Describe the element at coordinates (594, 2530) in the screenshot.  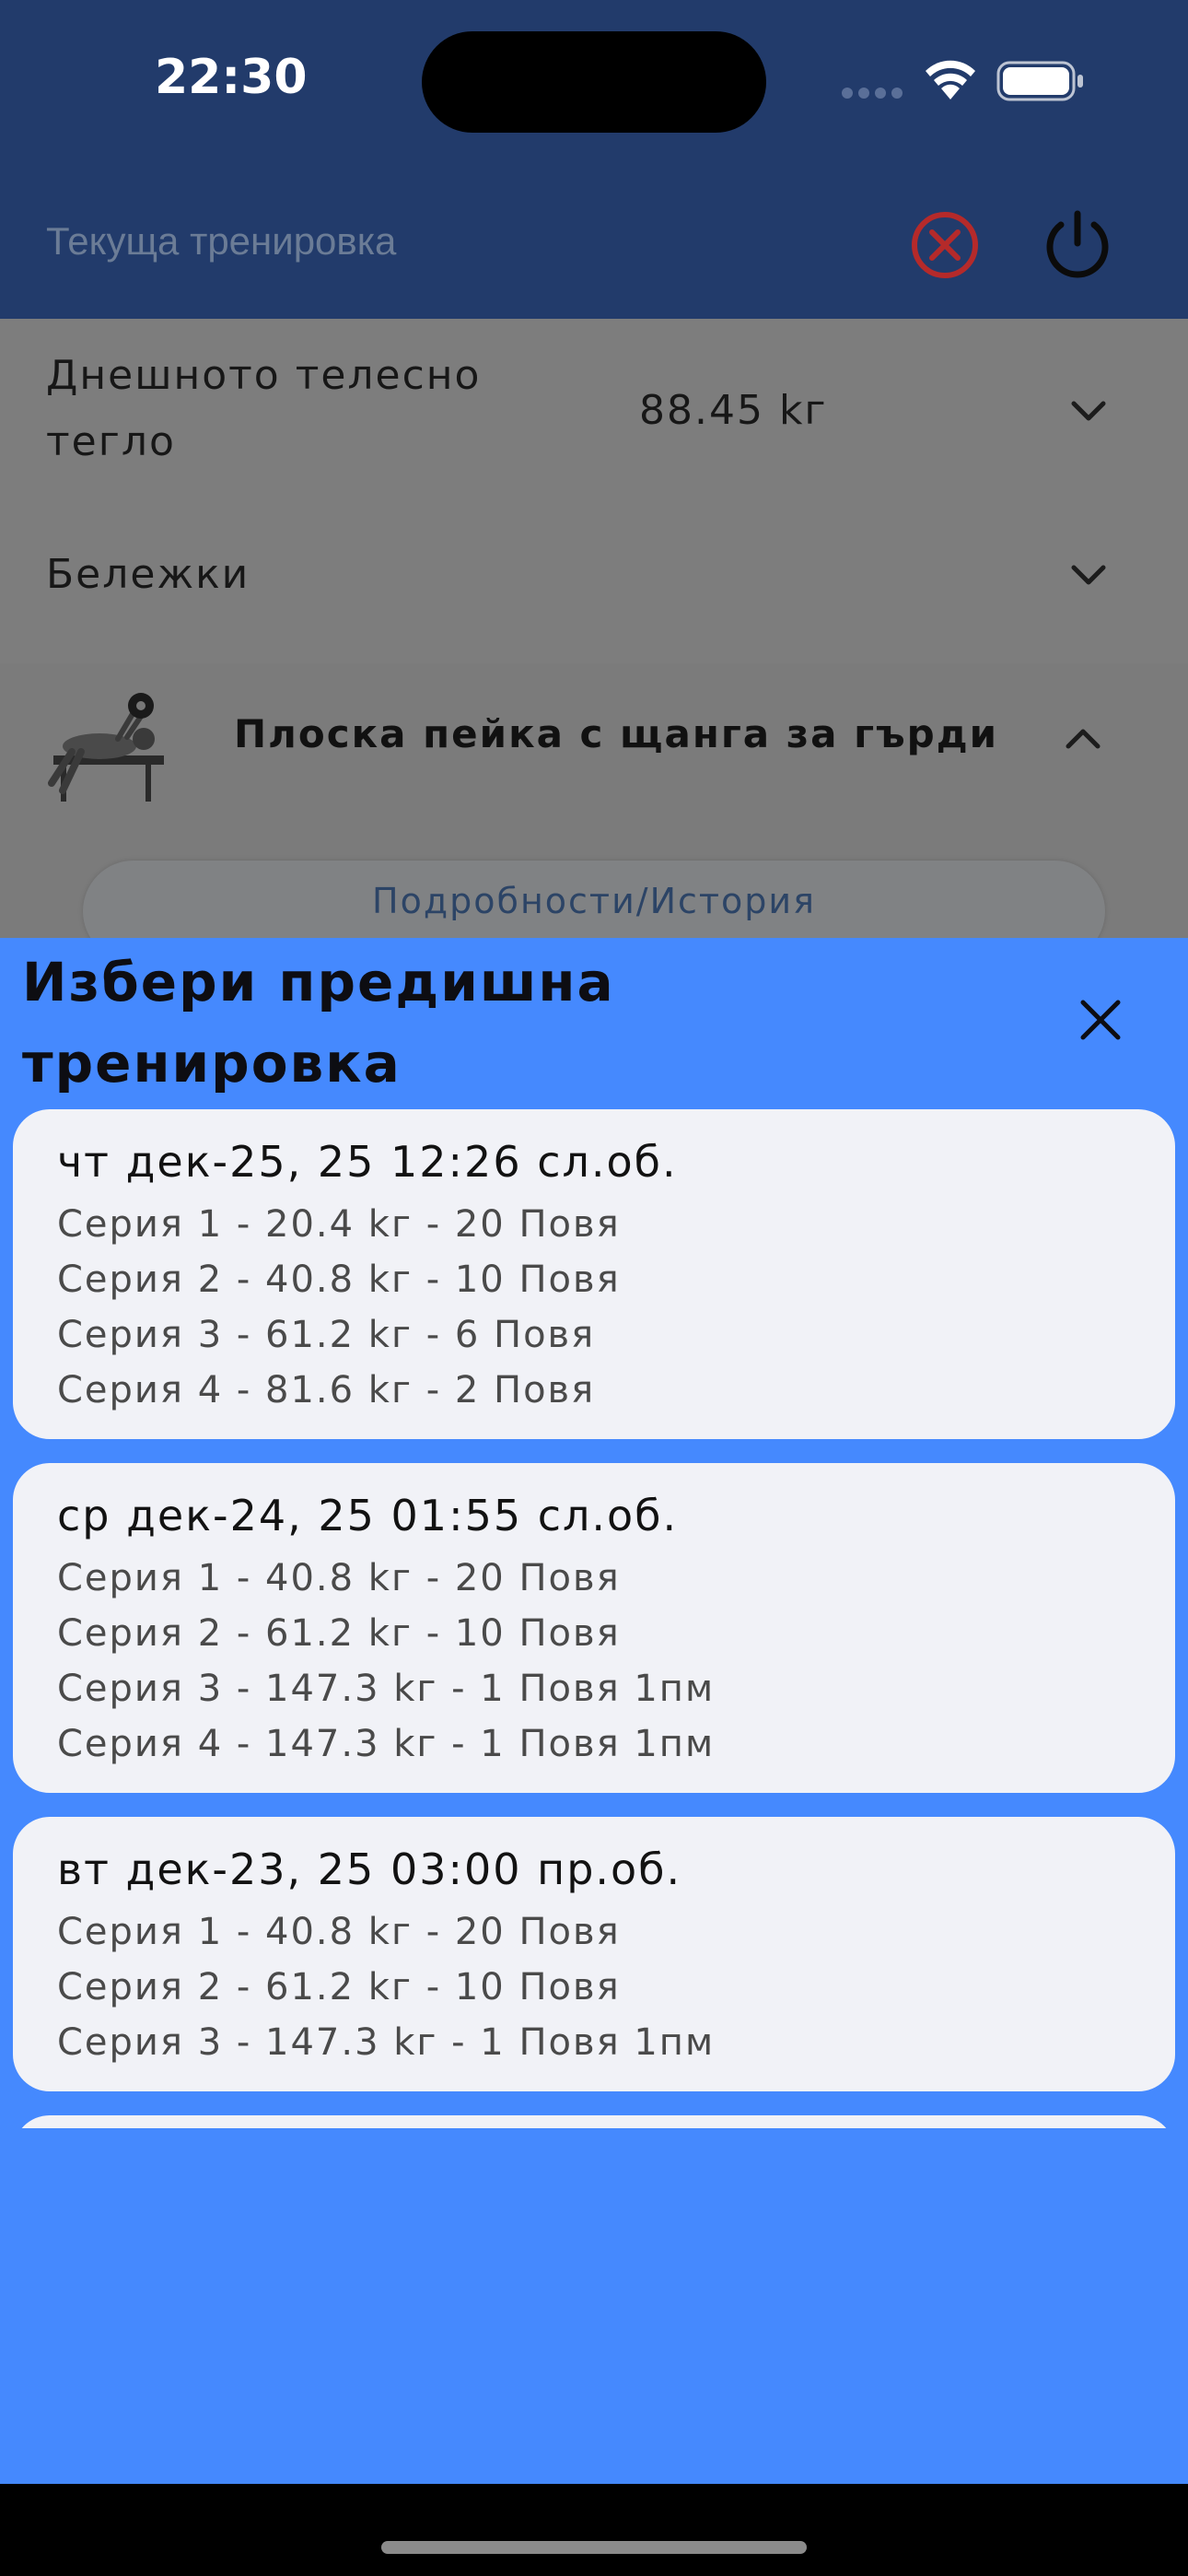
I see `home-indicator-area` at that location.